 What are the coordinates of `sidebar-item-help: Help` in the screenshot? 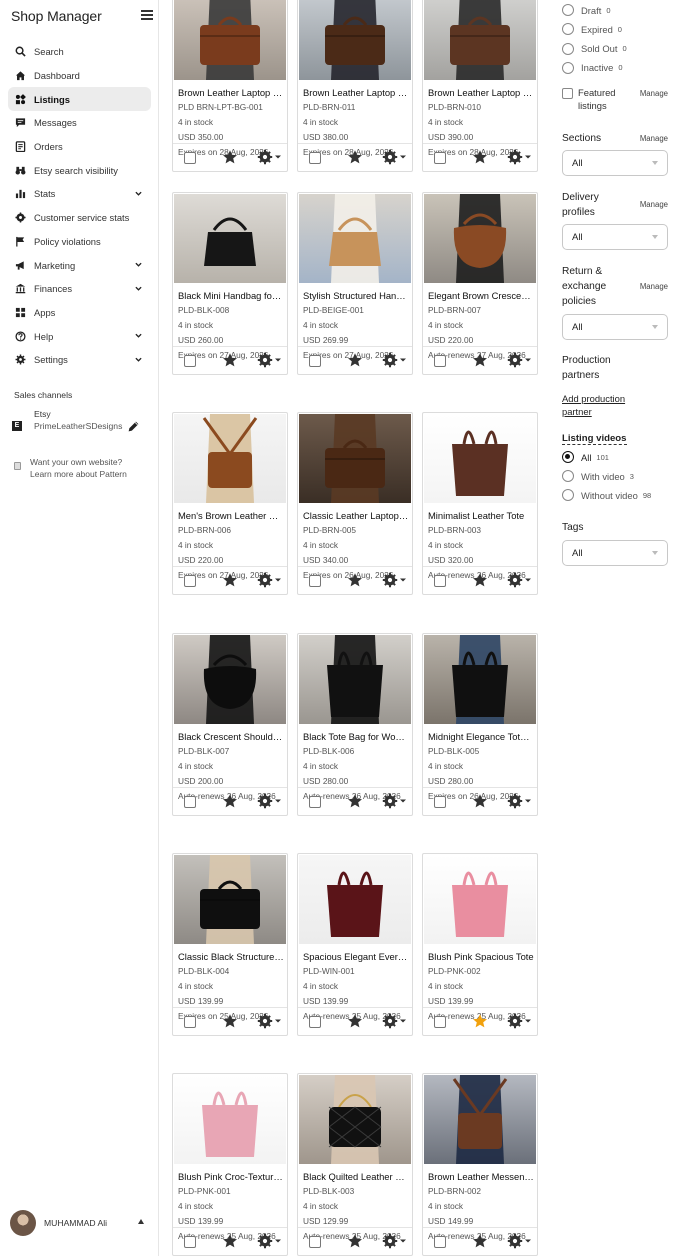 It's located at (79, 336).